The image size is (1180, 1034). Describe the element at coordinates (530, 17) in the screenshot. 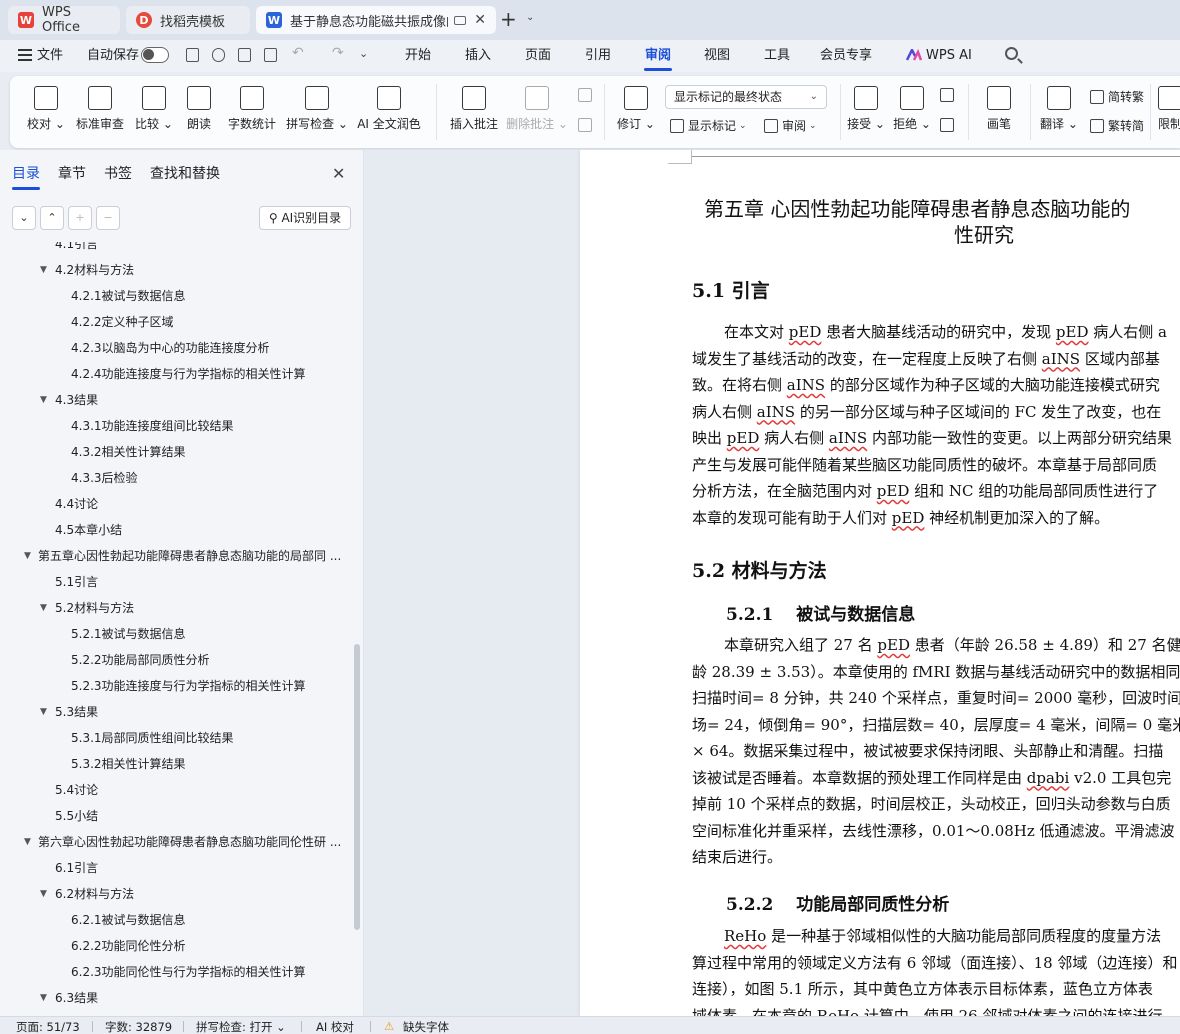

I see `chevron-down-icon: ⌄` at that location.